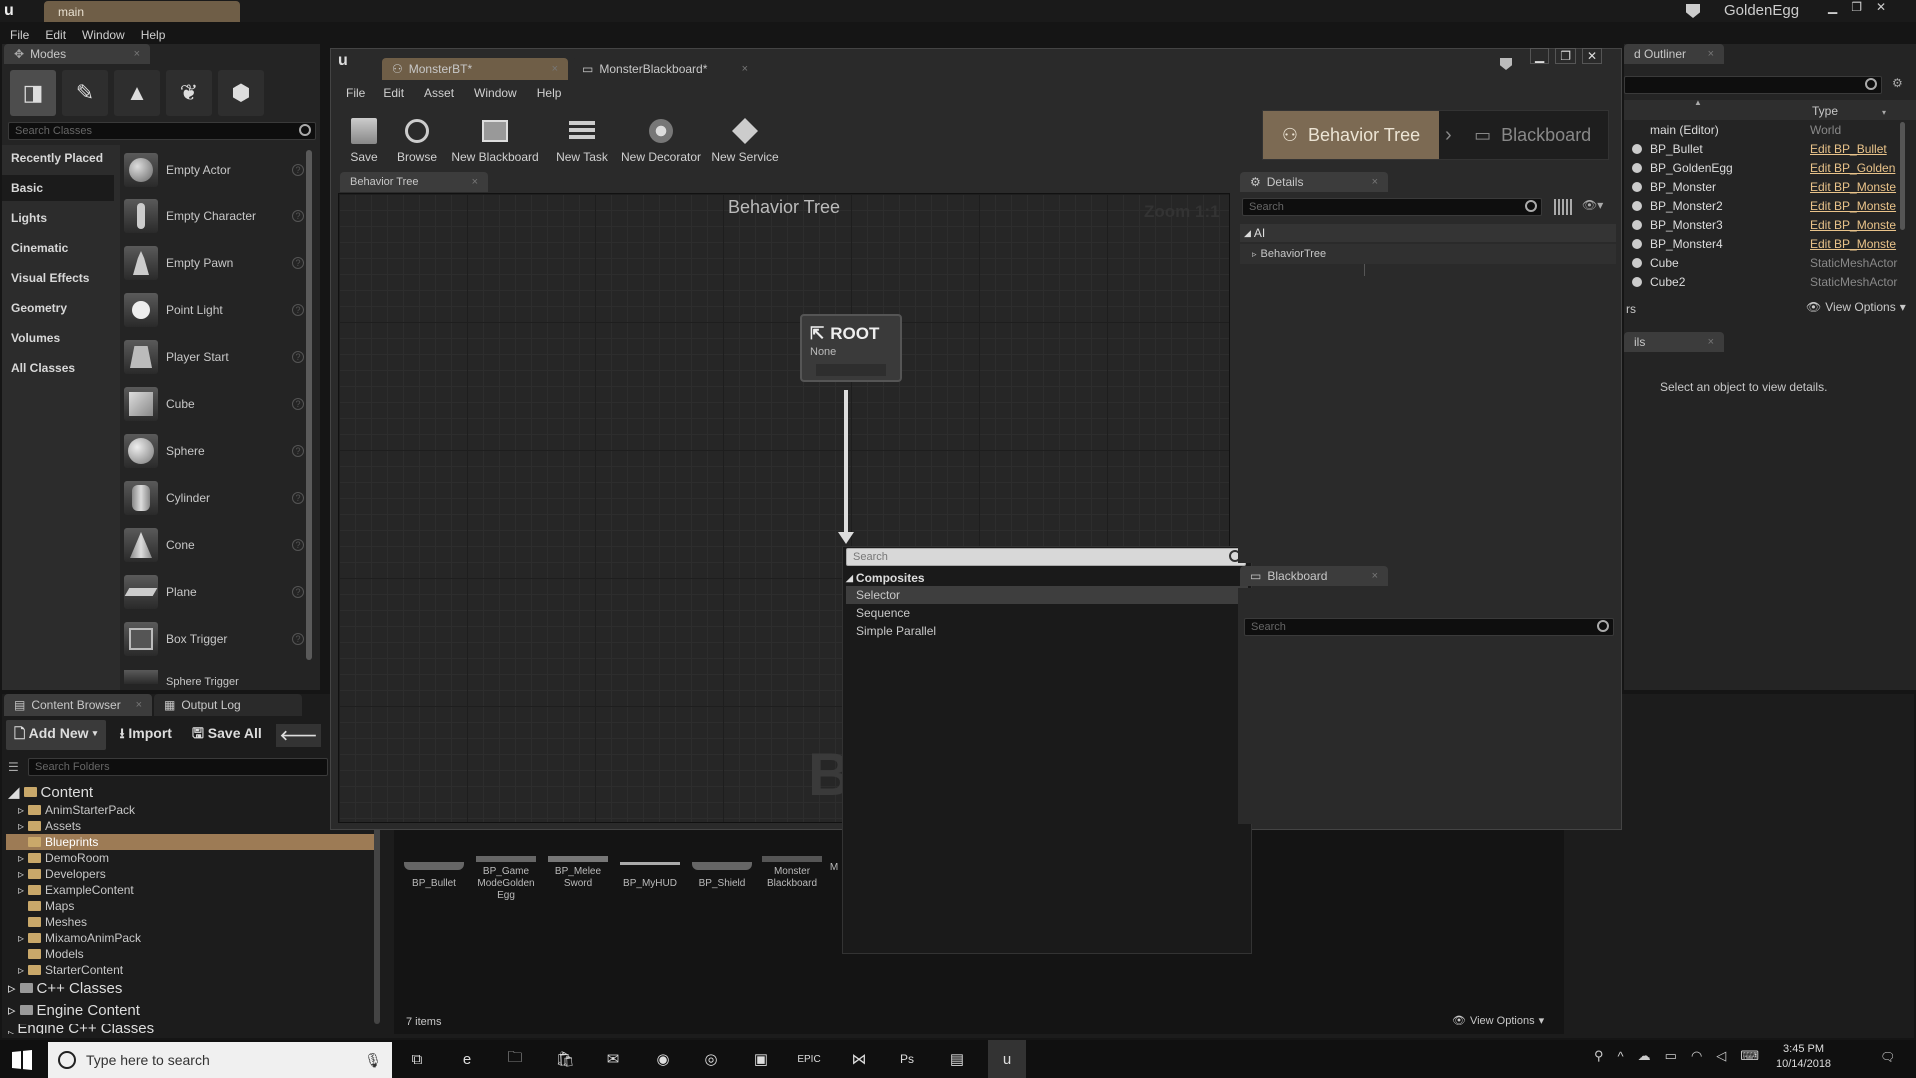 The width and height of the screenshot is (1916, 1078). Describe the element at coordinates (142, 11) in the screenshot. I see `main-level-tab: main` at that location.